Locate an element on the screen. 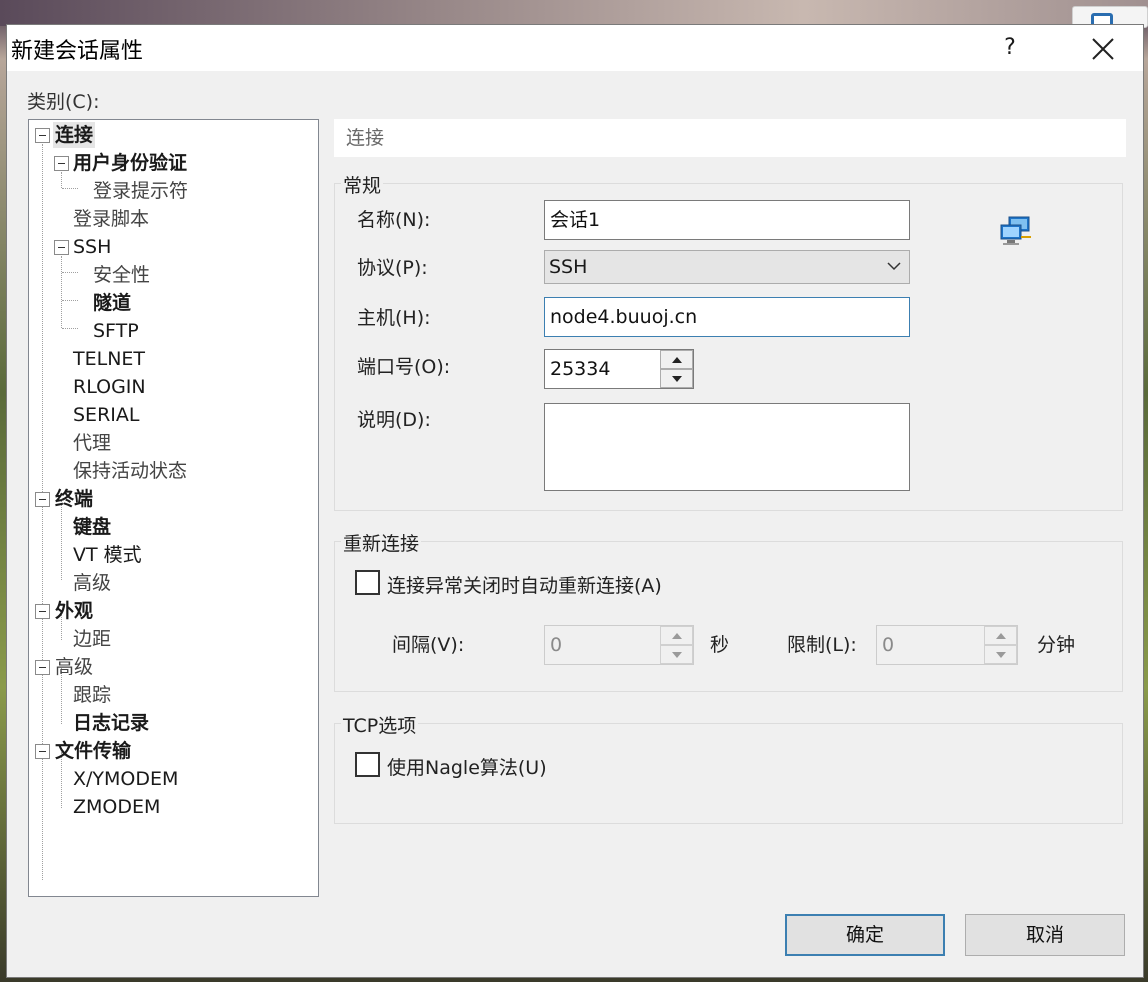 The height and width of the screenshot is (982, 1148). reconnect-group-title: 重新连接 is located at coordinates (381, 542).